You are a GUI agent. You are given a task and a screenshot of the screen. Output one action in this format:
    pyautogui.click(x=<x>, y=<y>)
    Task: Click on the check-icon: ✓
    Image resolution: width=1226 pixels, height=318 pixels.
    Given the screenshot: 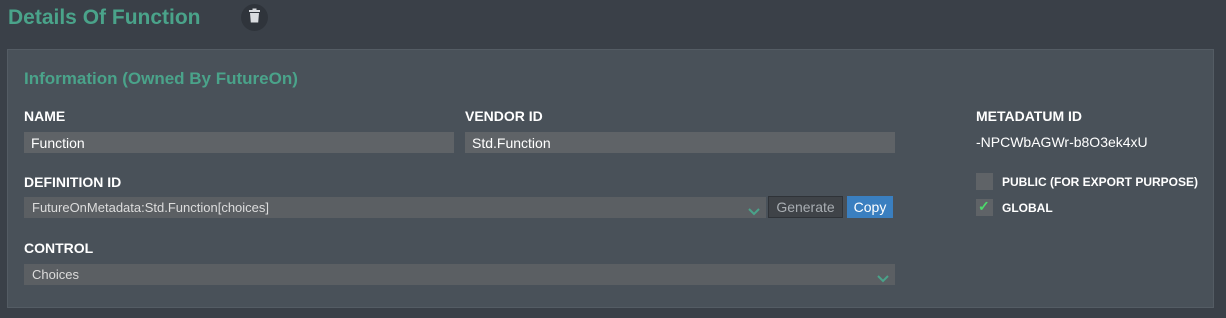 What is the action you would take?
    pyautogui.click(x=984, y=206)
    